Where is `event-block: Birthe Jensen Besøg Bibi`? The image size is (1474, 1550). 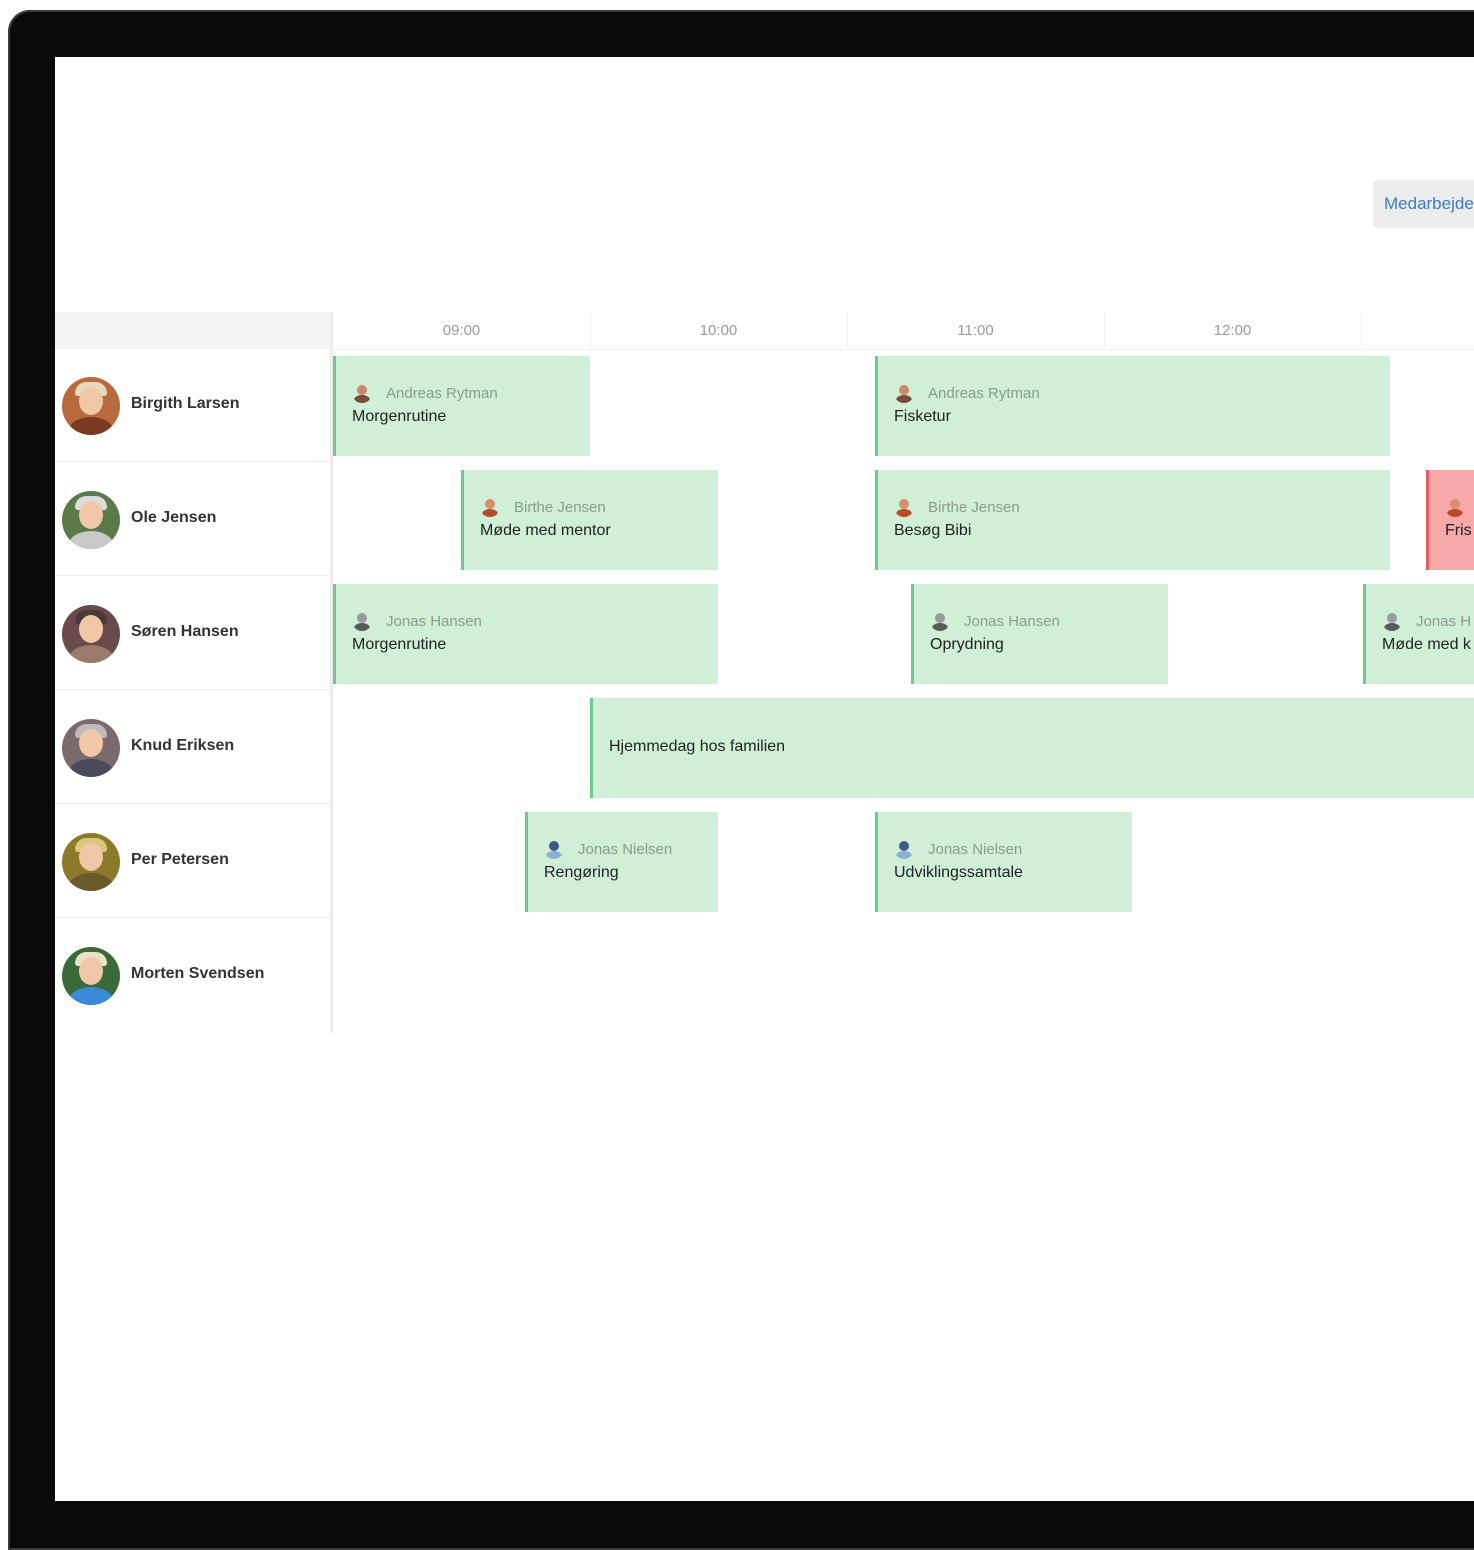
event-block: Birthe Jensen Besøg Bibi is located at coordinates (1132, 520).